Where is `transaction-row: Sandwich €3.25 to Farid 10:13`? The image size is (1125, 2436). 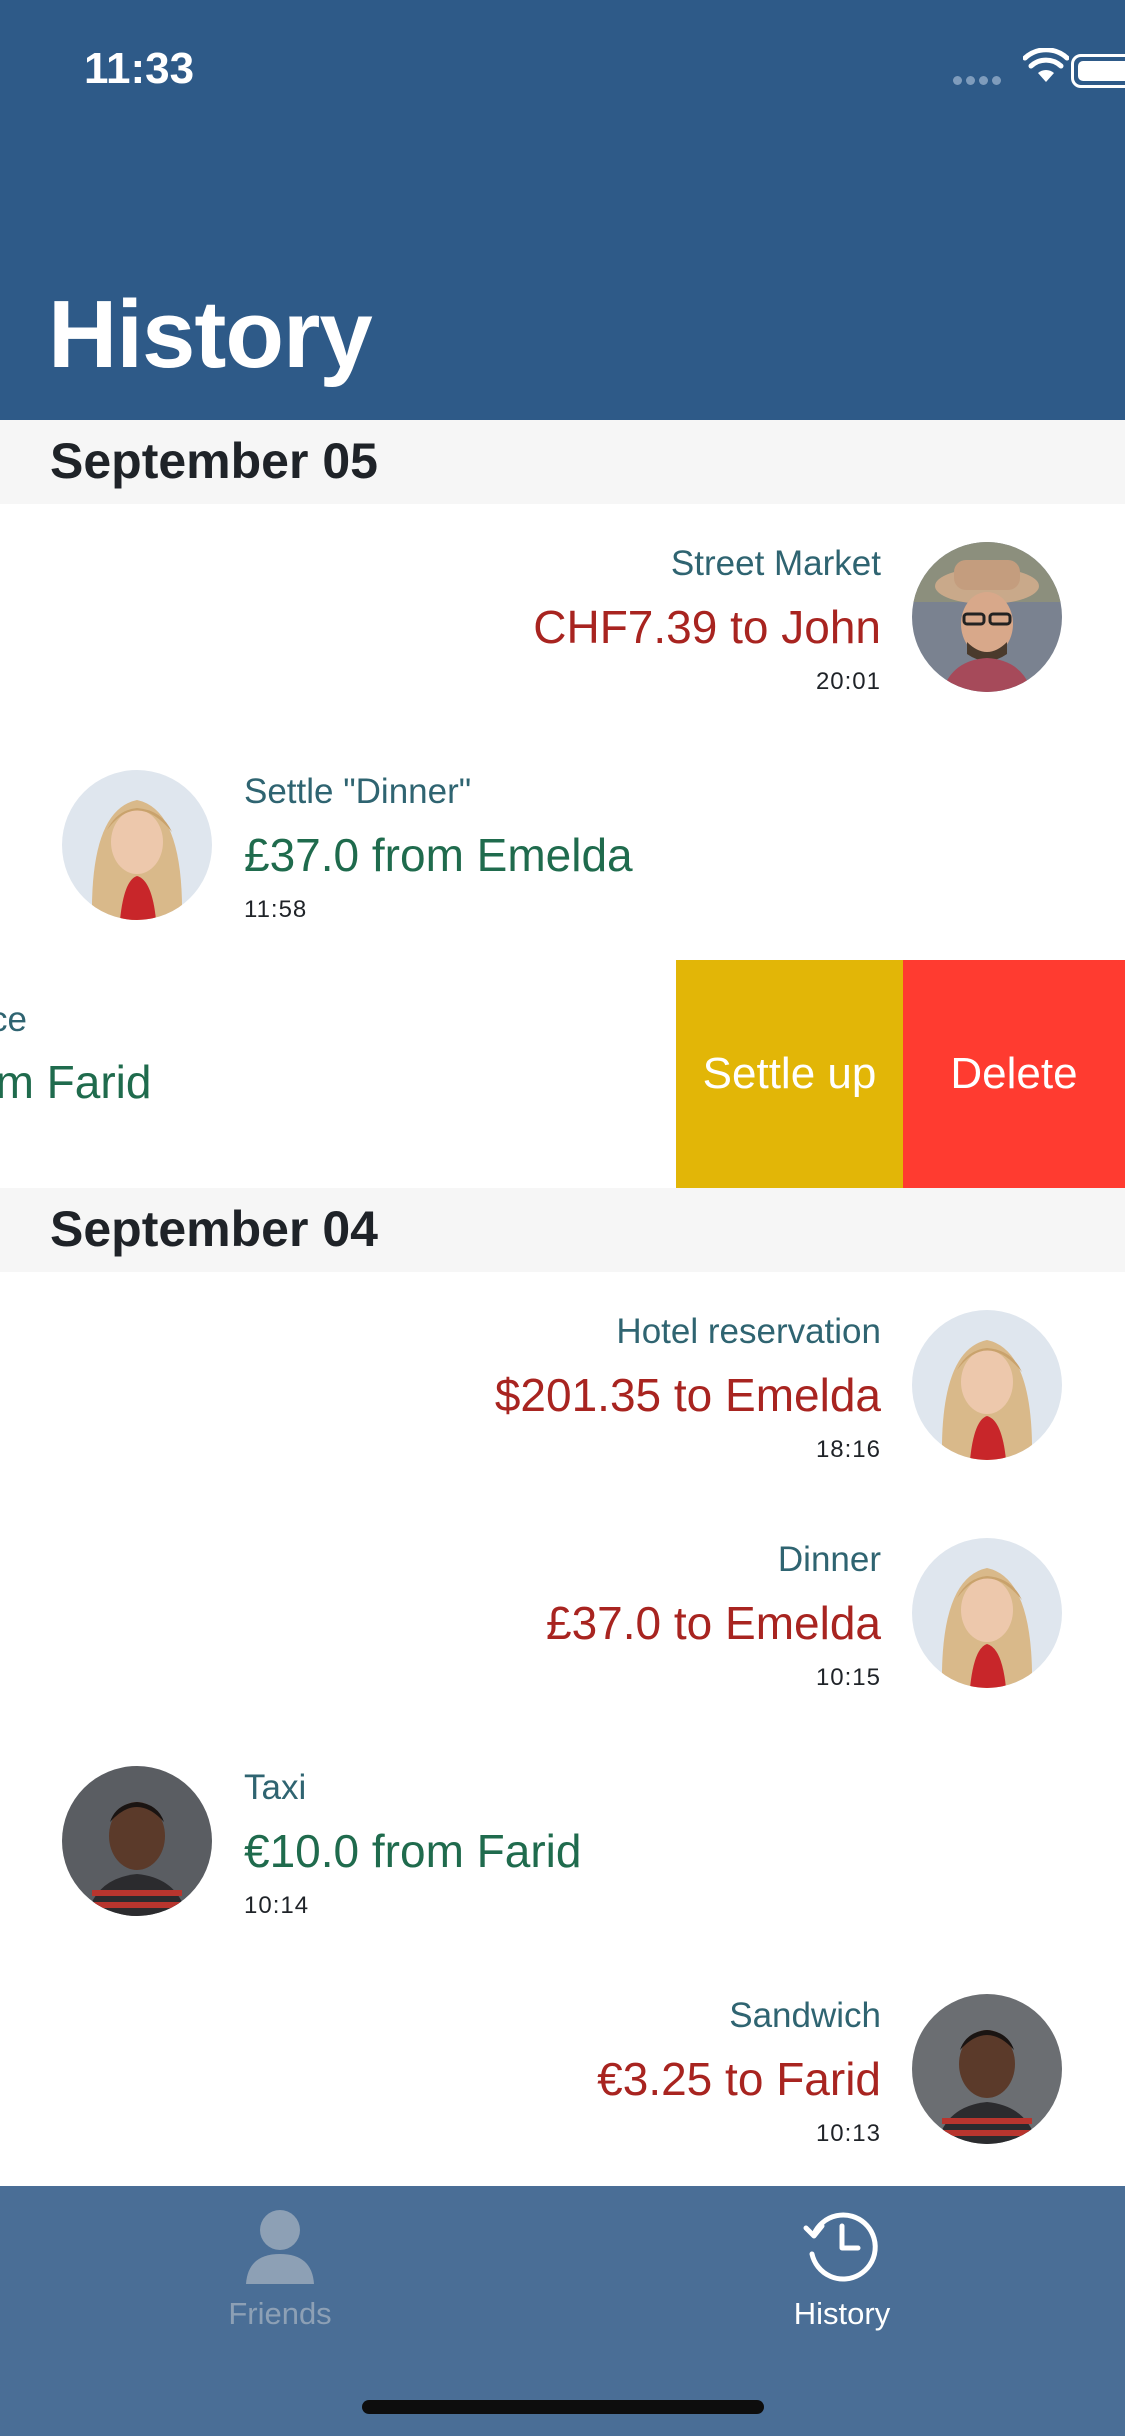
transaction-row: Sandwich €3.25 to Farid 10:13 is located at coordinates (562, 2071).